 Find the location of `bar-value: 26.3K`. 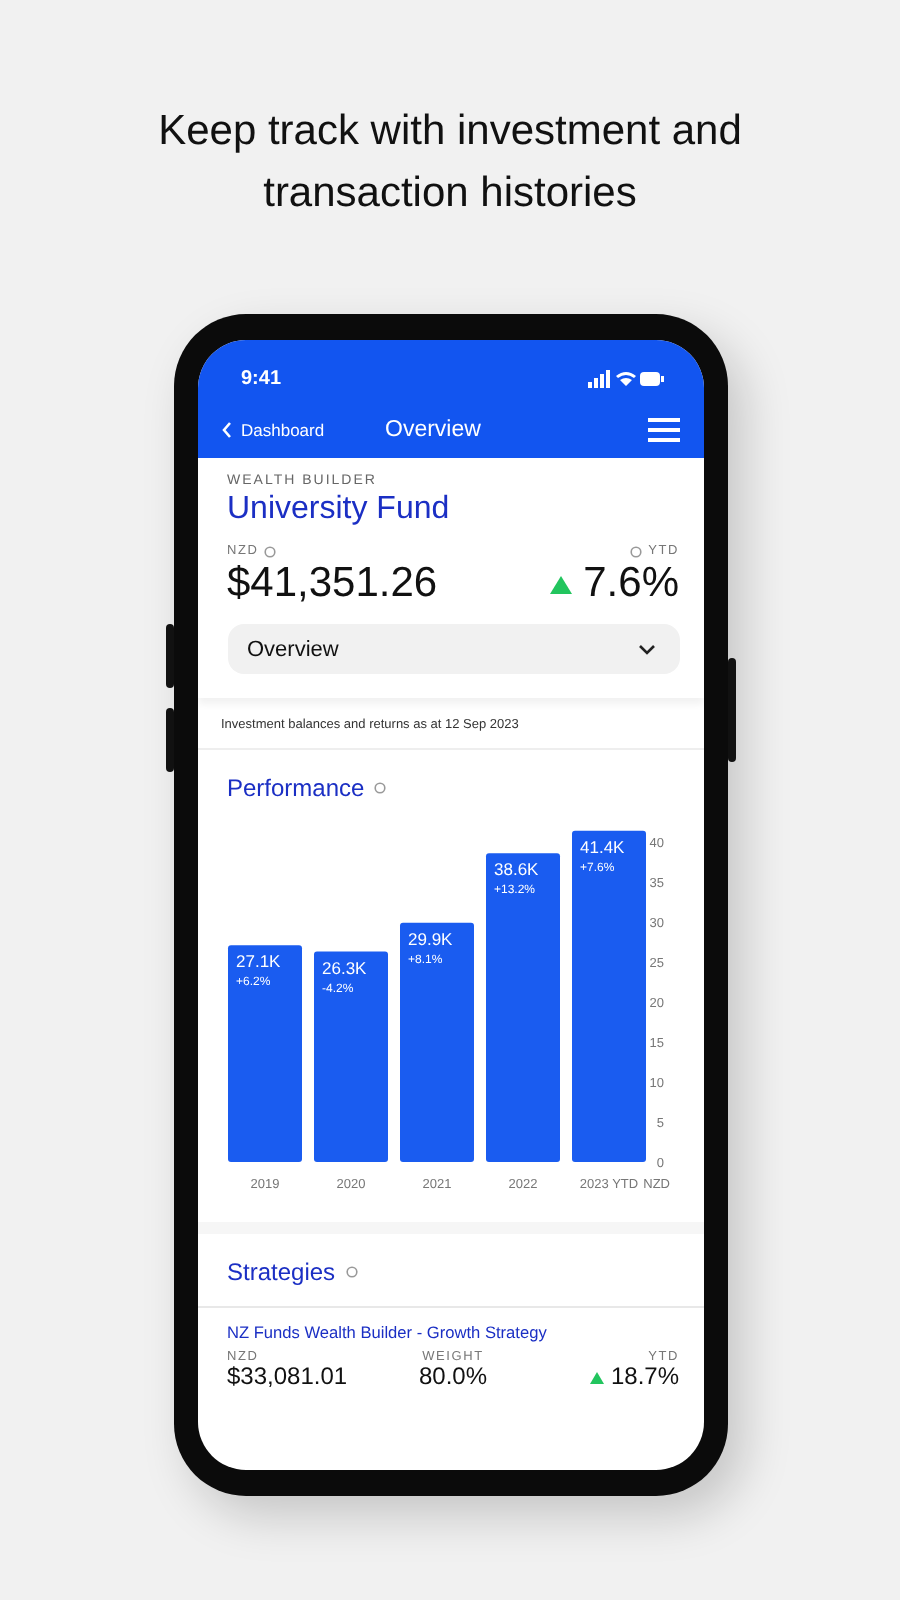

bar-value: 26.3K is located at coordinates (343, 967).